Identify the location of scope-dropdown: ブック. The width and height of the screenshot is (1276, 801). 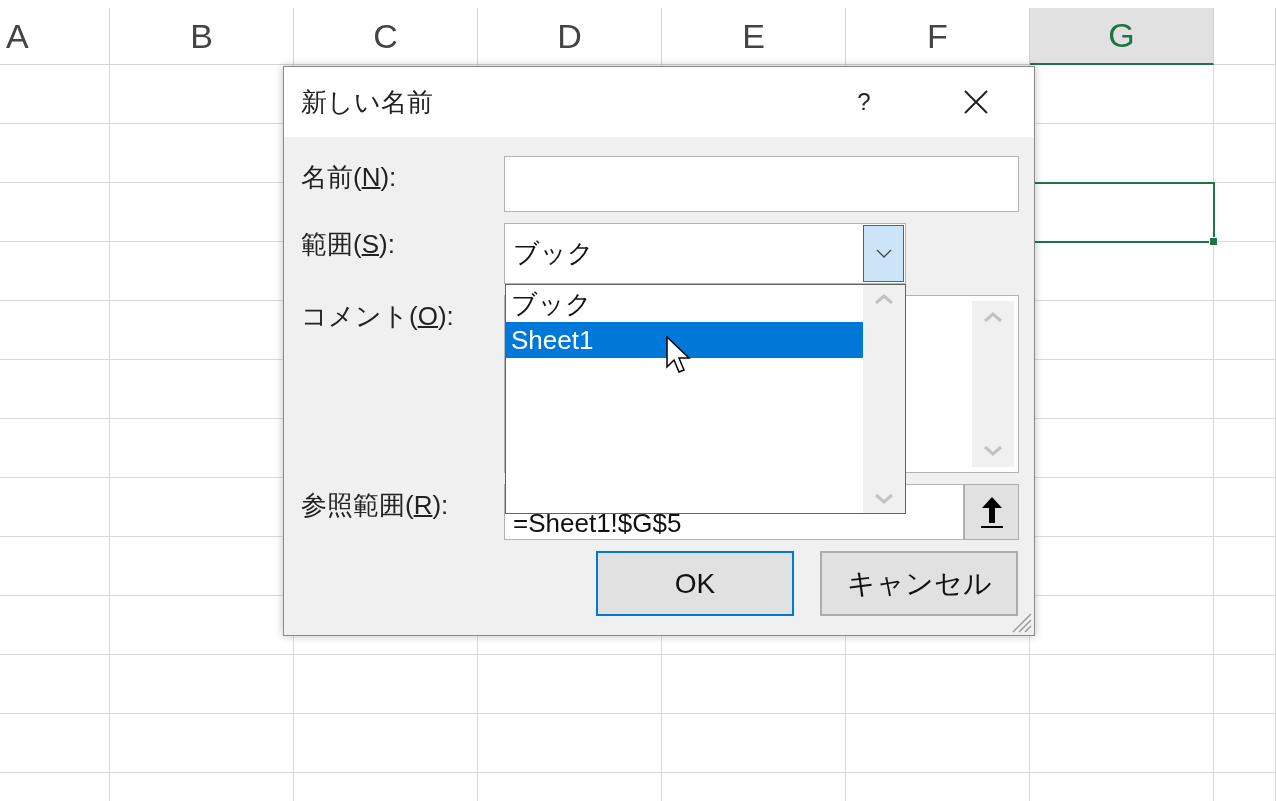
(705, 253).